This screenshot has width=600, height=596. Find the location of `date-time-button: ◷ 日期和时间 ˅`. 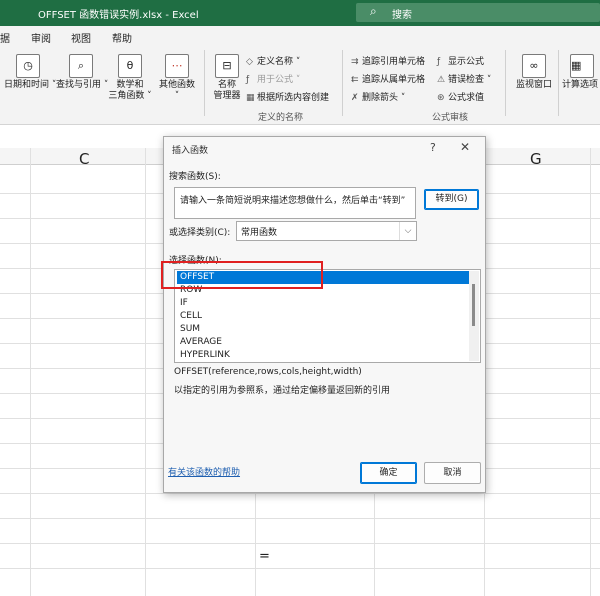

date-time-button: ◷ 日期和时间 ˅ is located at coordinates (30, 72).